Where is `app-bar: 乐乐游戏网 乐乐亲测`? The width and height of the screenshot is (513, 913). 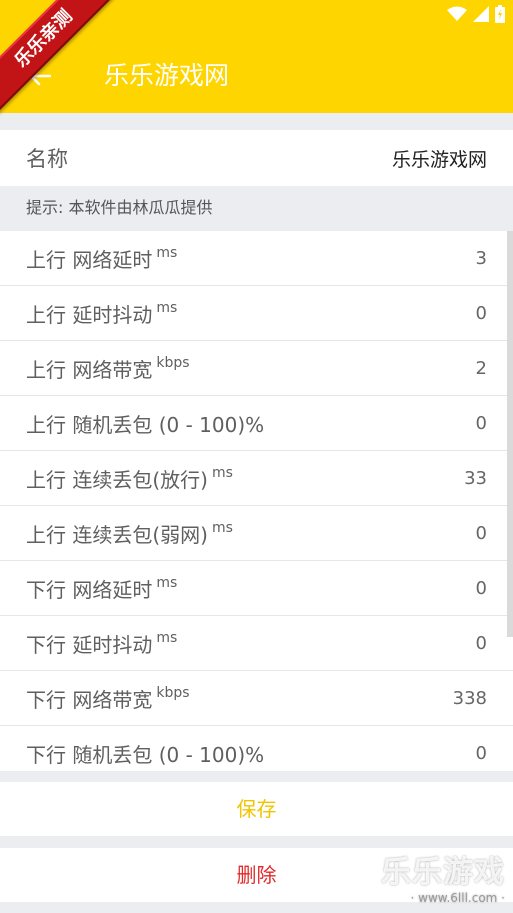 app-bar: 乐乐游戏网 乐乐亲测 is located at coordinates (256, 58).